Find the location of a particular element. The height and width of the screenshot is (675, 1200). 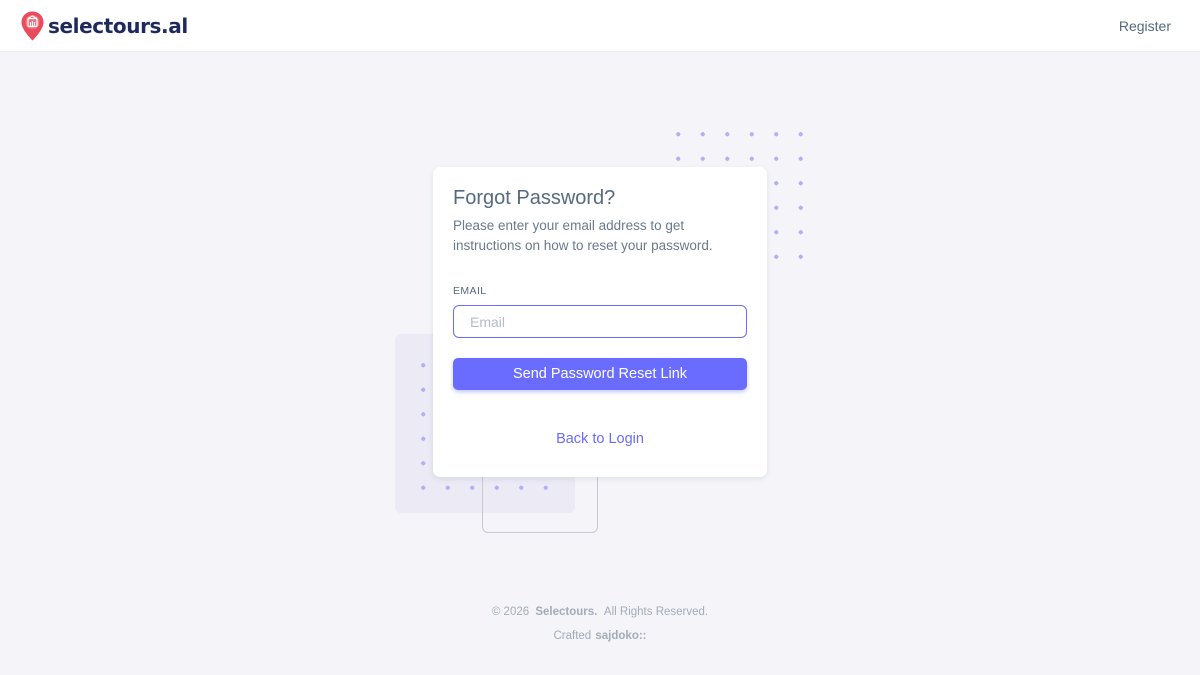

footer-credits: Crafted sajdoko:: is located at coordinates (600, 636).